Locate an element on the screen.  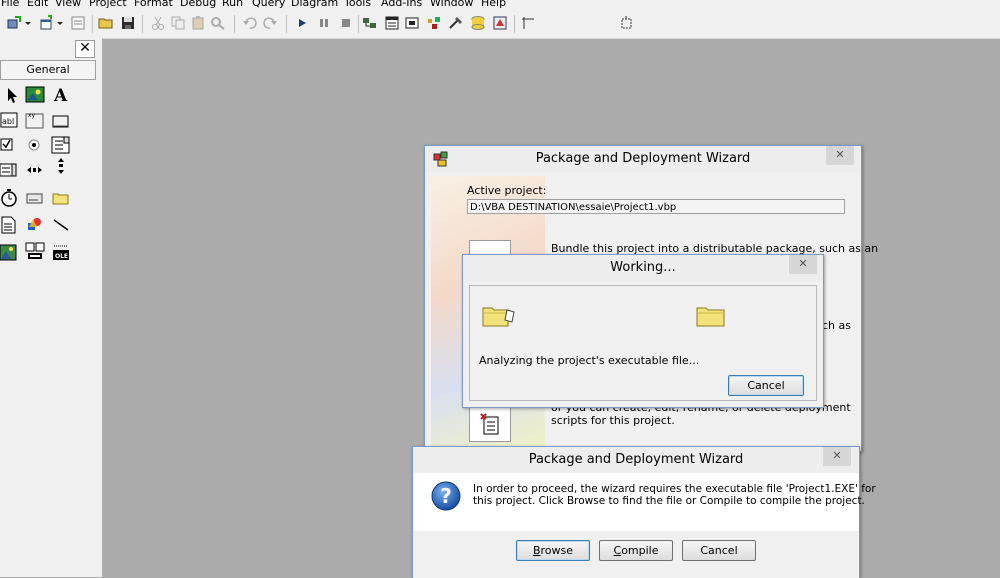
menu-project: Project is located at coordinates (108, 4).